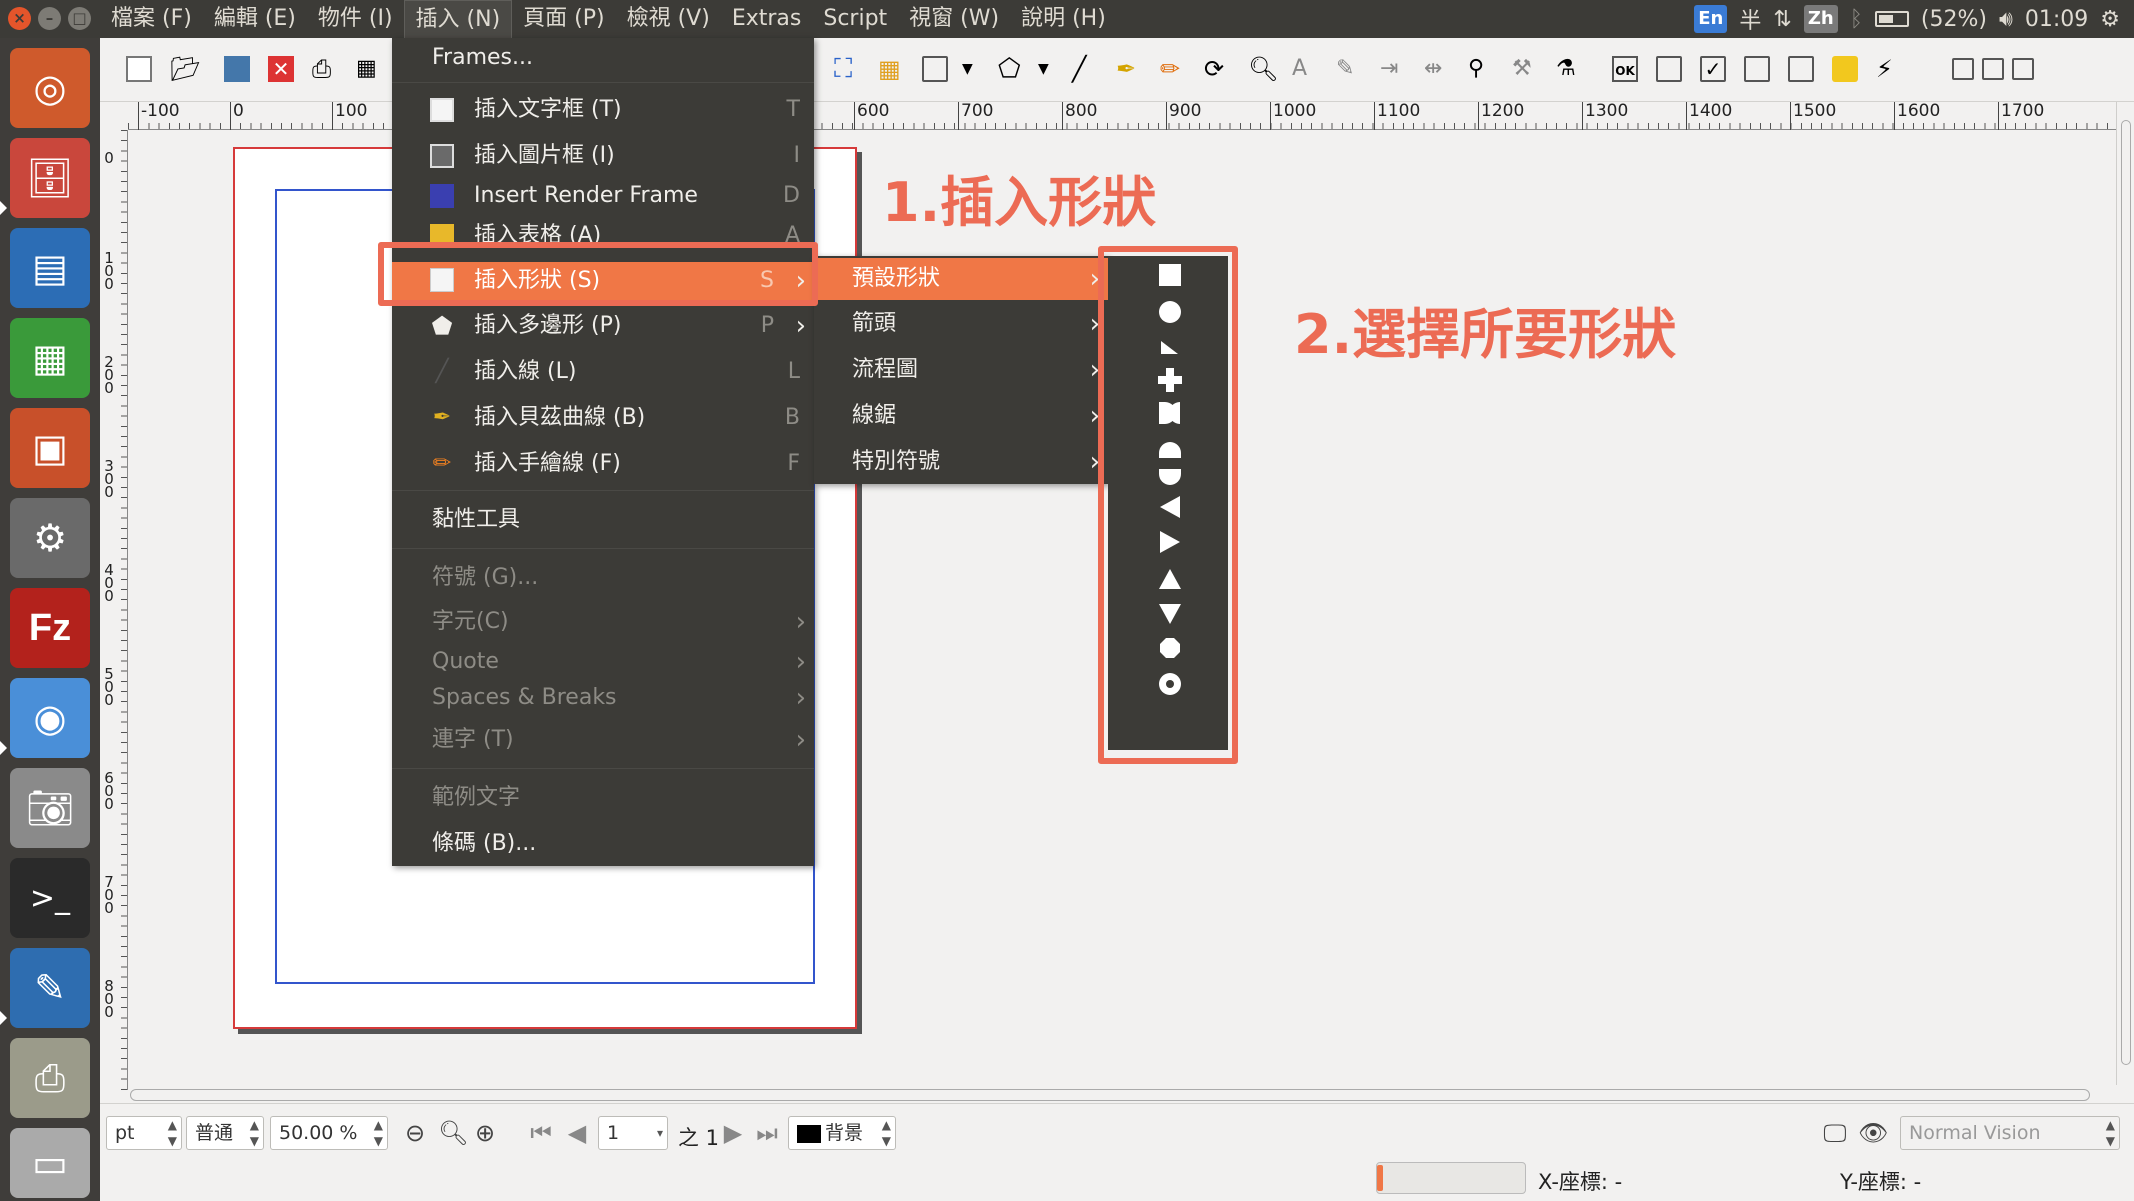 This screenshot has width=2134, height=1201. Describe the element at coordinates (603, 326) in the screenshot. I see `menu-item-insert-polygon: ⬟ 插入多邊形 (P) P ›` at that location.